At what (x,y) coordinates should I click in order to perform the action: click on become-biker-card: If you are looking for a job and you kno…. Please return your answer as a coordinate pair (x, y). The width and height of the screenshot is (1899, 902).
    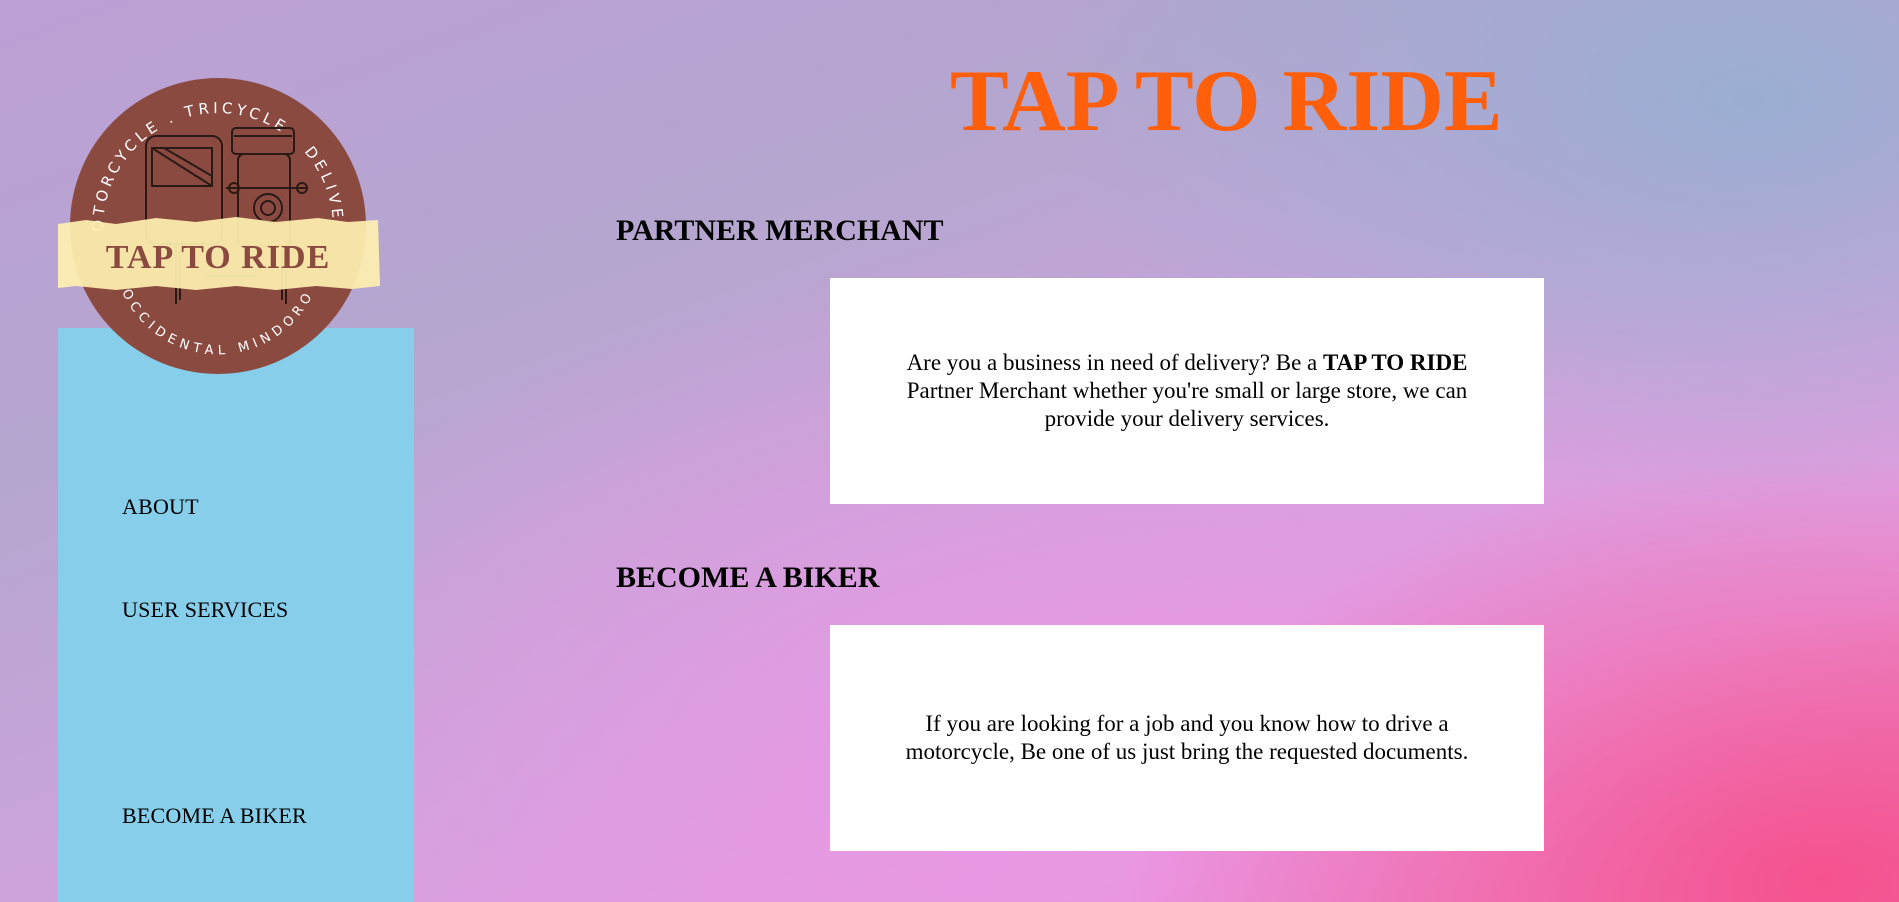
    Looking at the image, I should click on (1187, 738).